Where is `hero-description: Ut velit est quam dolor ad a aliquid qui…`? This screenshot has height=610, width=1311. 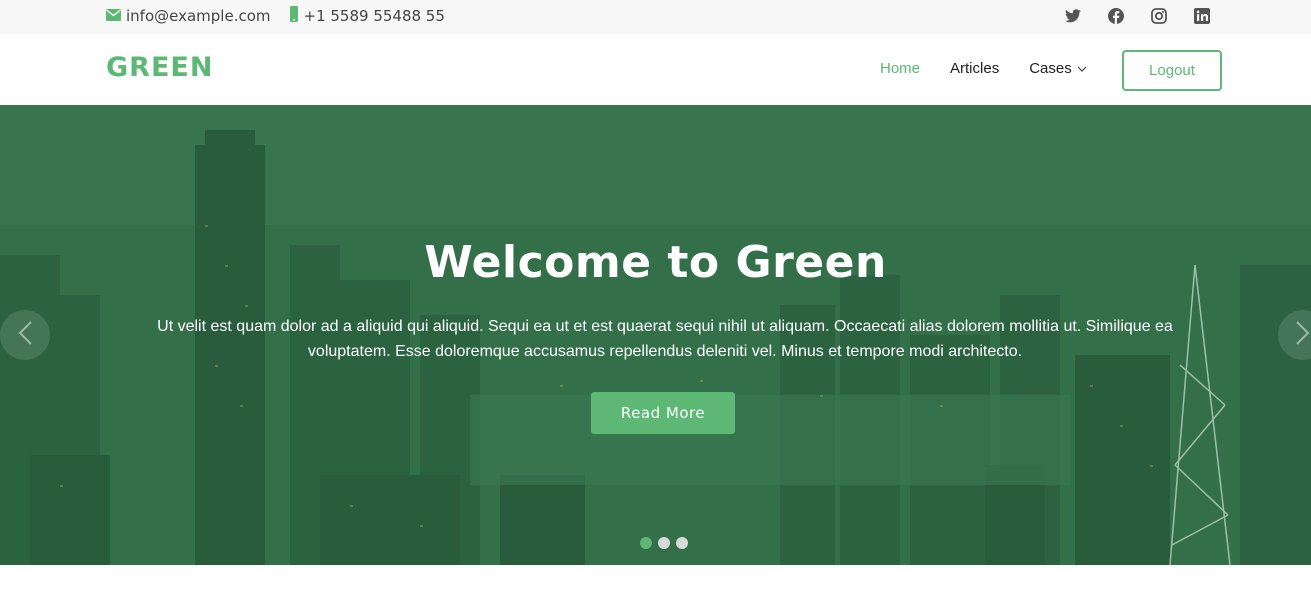 hero-description: Ut velit est quam dolor ad a aliquid qui… is located at coordinates (665, 339).